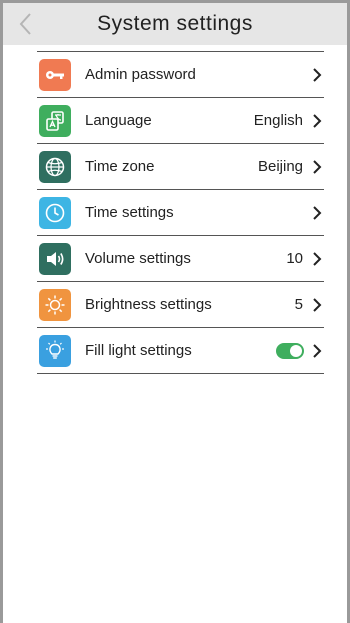 The image size is (350, 623). What do you see at coordinates (296, 350) in the screenshot?
I see `toggle-knob` at bounding box center [296, 350].